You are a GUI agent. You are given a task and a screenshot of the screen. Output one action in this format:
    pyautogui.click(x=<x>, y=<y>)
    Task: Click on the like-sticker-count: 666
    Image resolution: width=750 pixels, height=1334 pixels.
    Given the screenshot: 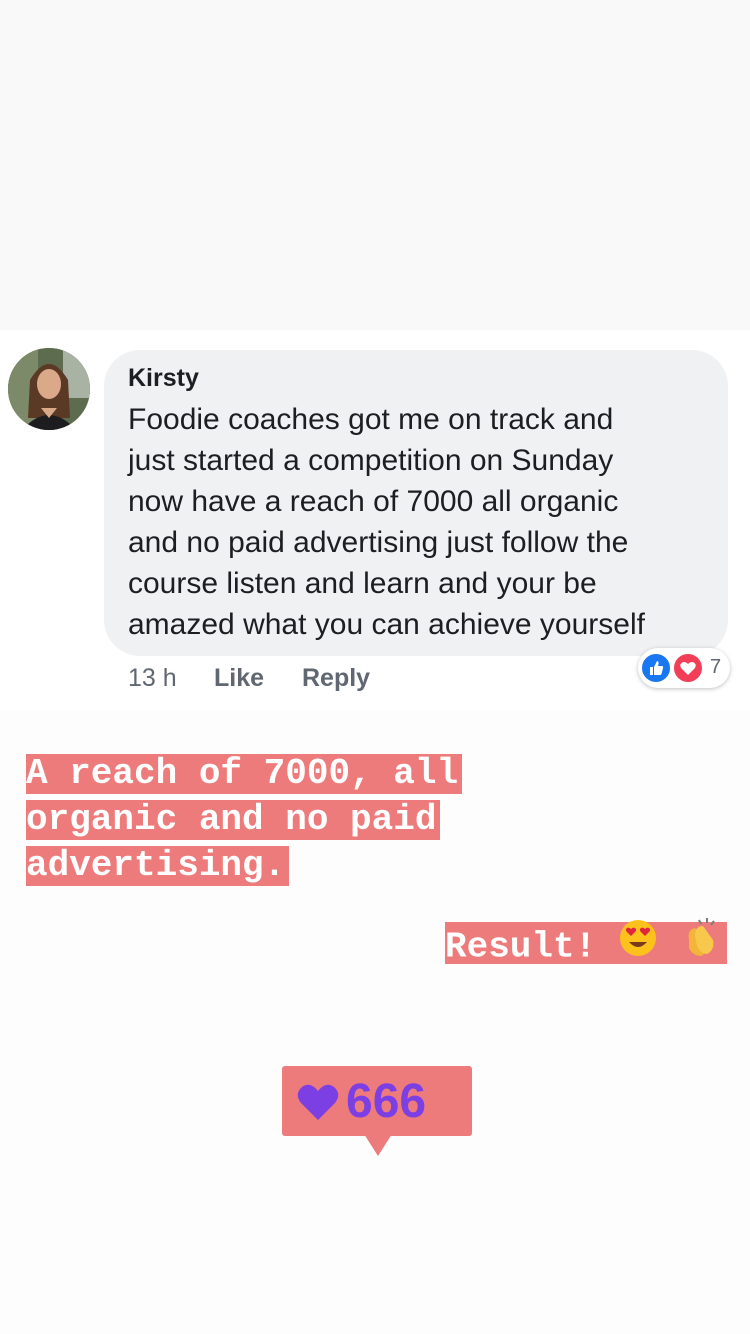 What is the action you would take?
    pyautogui.click(x=386, y=1101)
    